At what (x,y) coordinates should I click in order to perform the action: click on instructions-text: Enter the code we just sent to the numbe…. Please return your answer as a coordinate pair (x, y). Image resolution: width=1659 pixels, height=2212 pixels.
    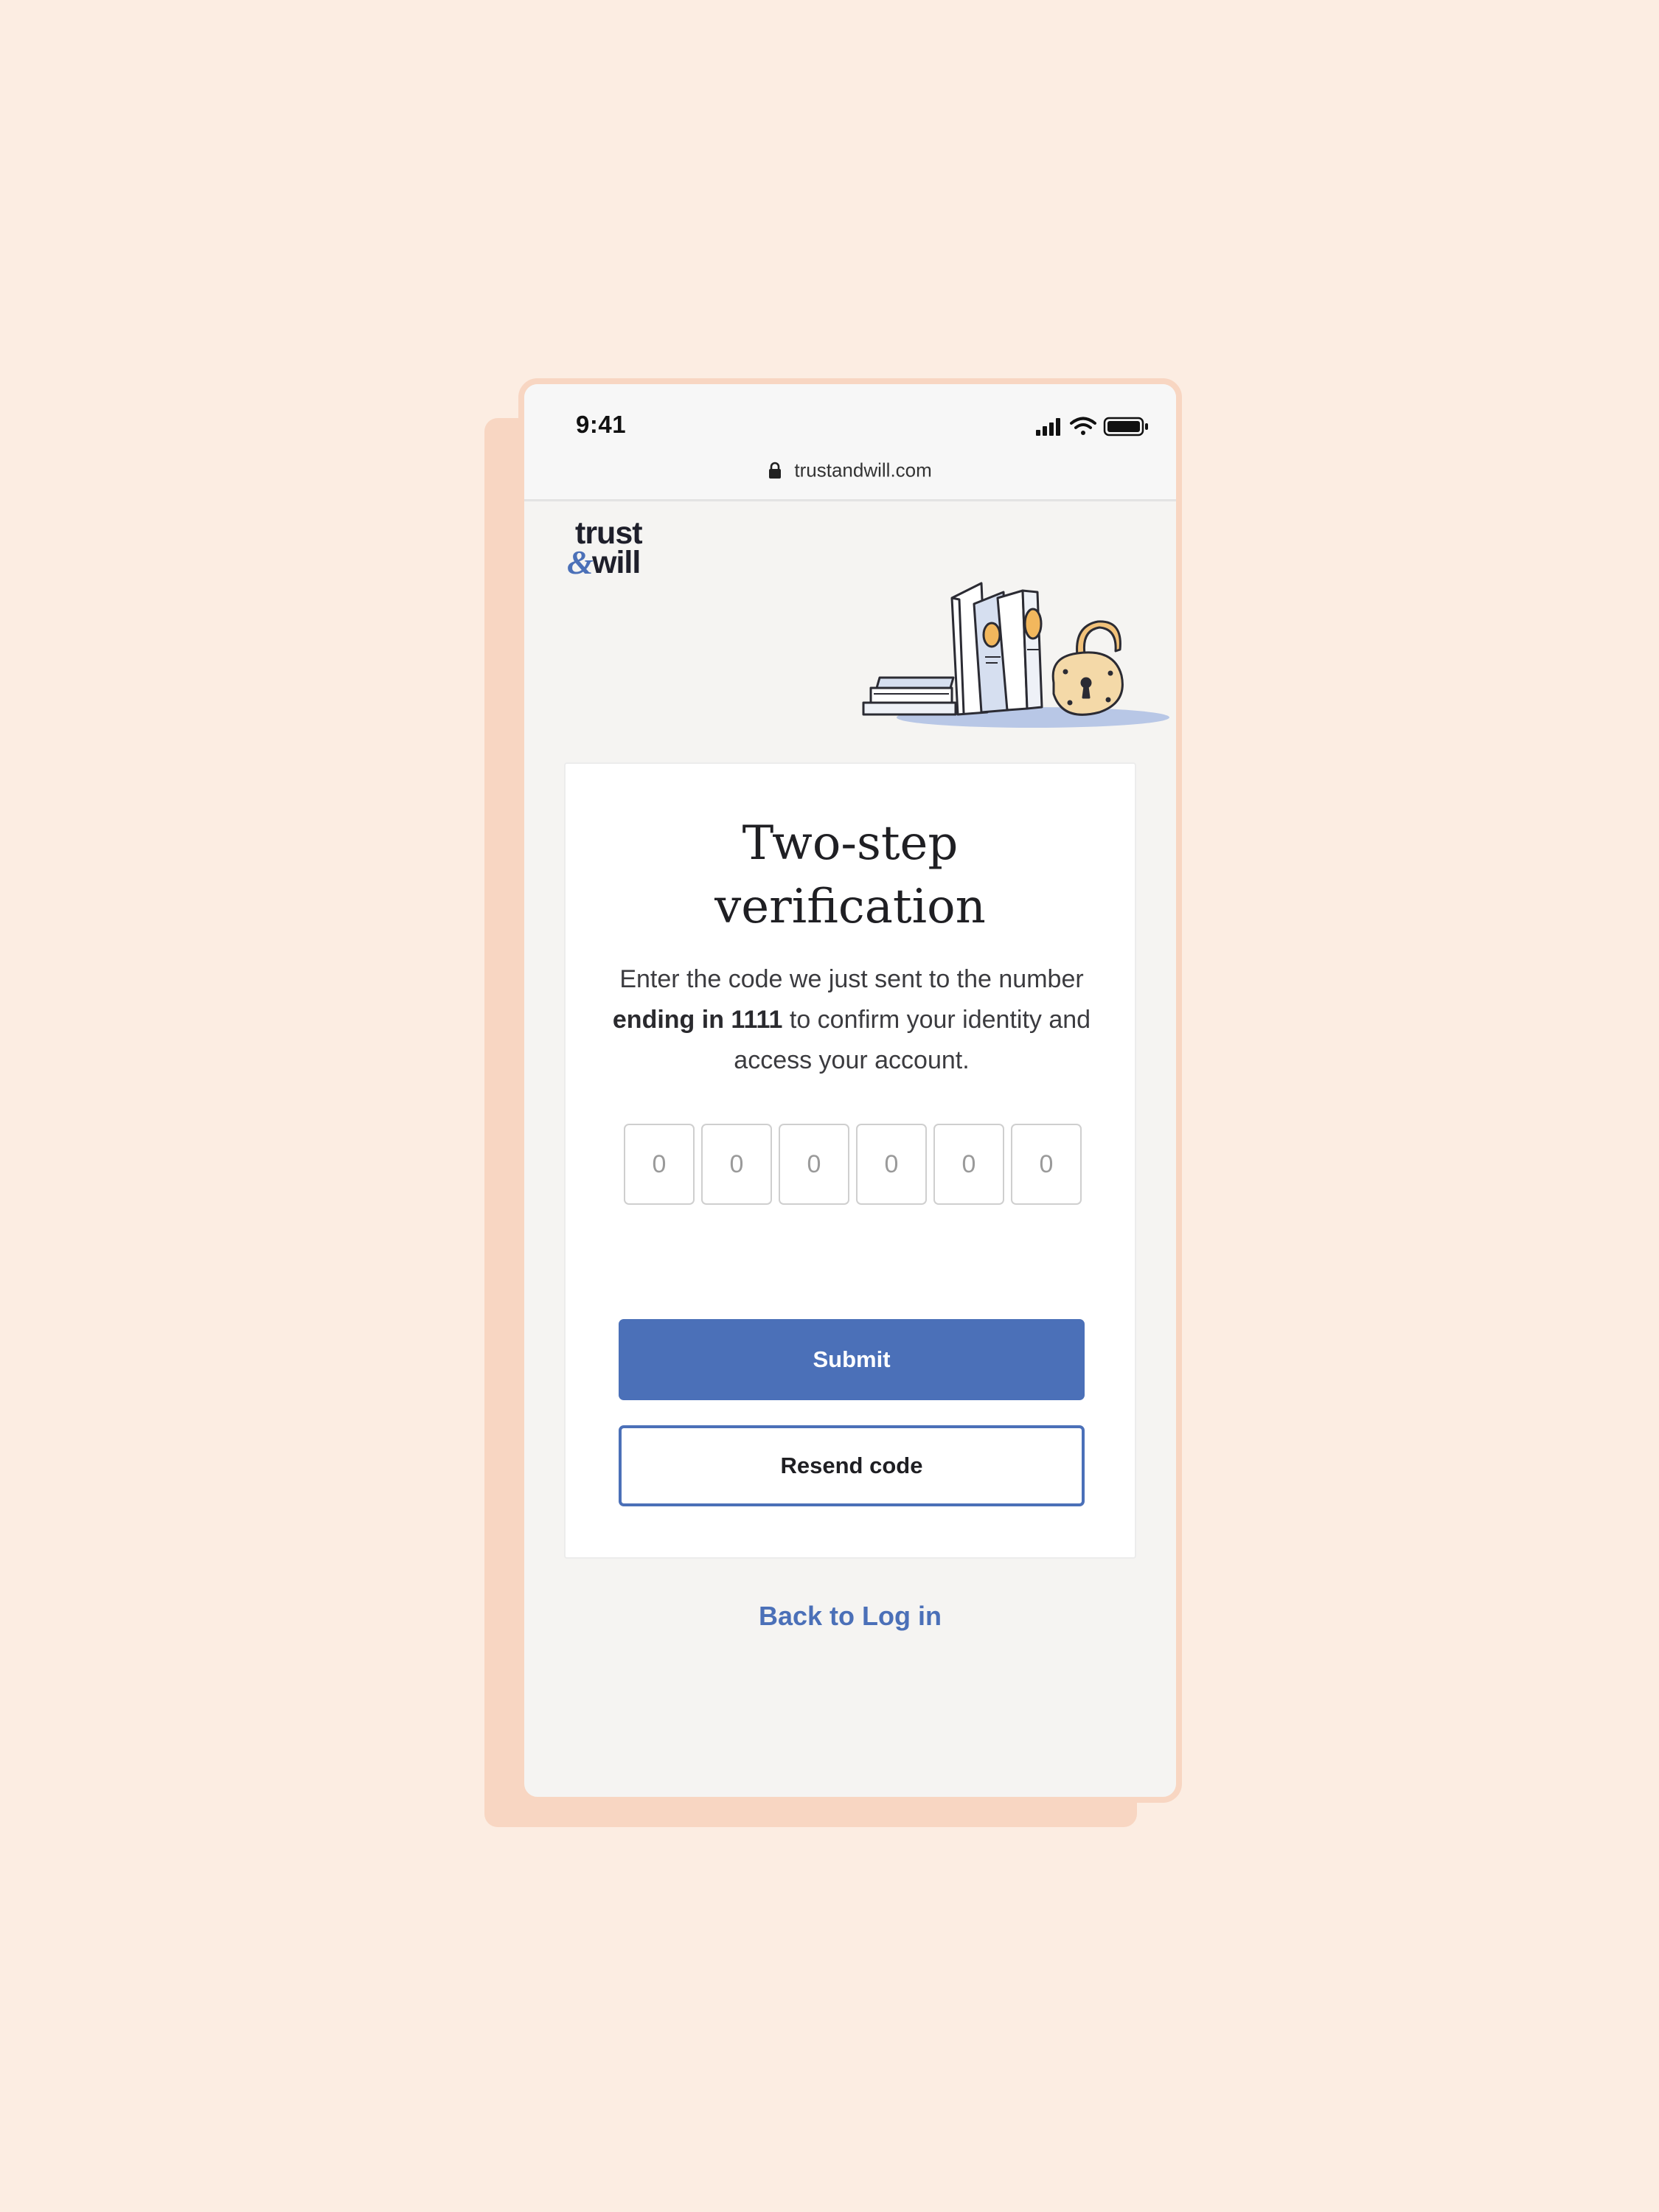
    Looking at the image, I should click on (851, 1020).